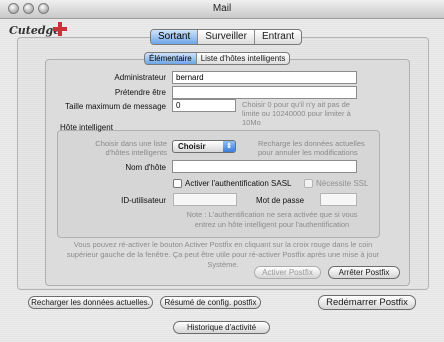  What do you see at coordinates (264, 92) in the screenshot?
I see `pretend-field` at bounding box center [264, 92].